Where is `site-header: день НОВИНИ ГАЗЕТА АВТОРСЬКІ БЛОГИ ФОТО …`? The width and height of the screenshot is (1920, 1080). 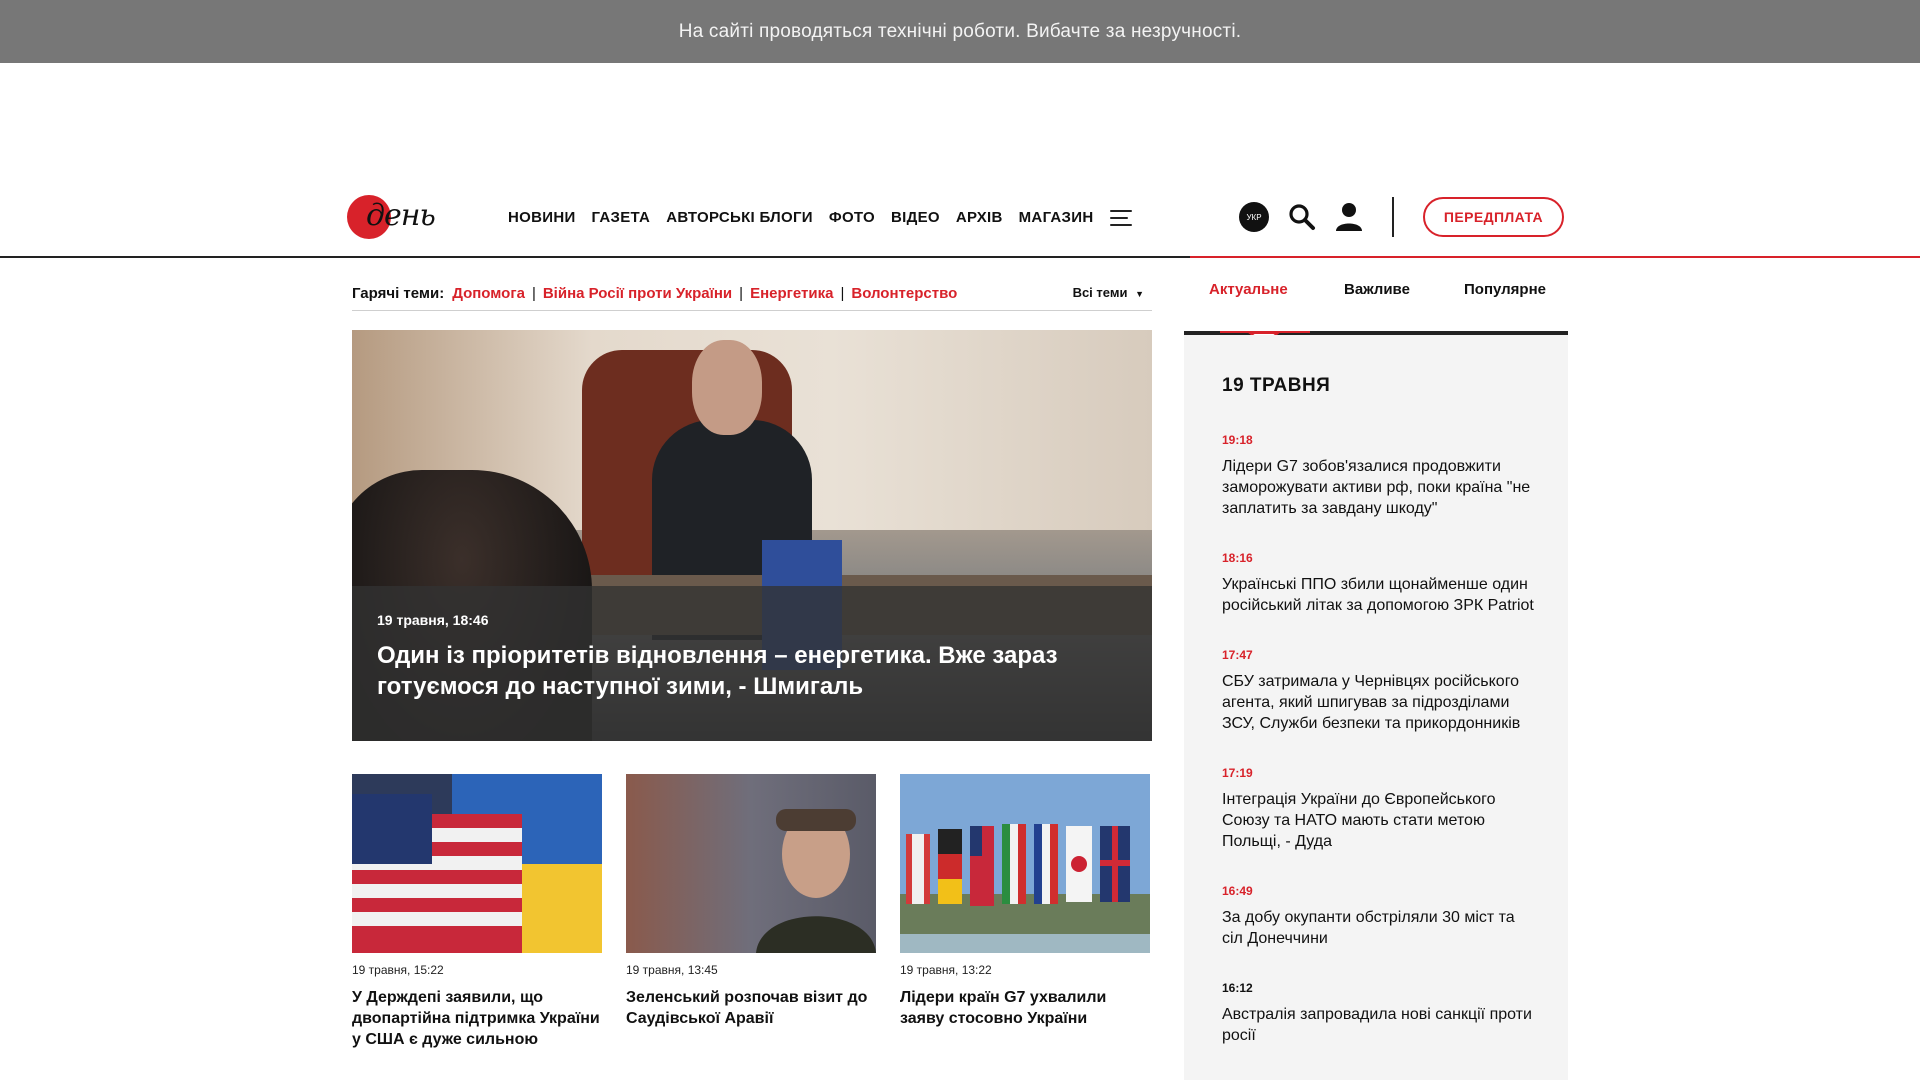 site-header: день НОВИНИ ГАЗЕТА АВТОРСЬКІ БЛОГИ ФОТО … is located at coordinates (960, 224).